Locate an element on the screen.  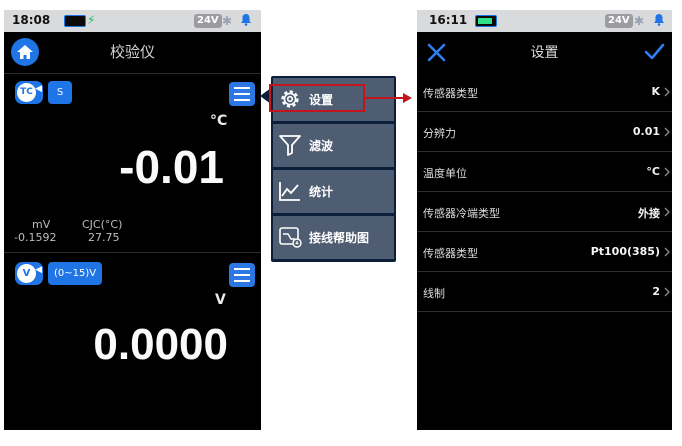
status-time: 18:08 is located at coordinates (31, 20).